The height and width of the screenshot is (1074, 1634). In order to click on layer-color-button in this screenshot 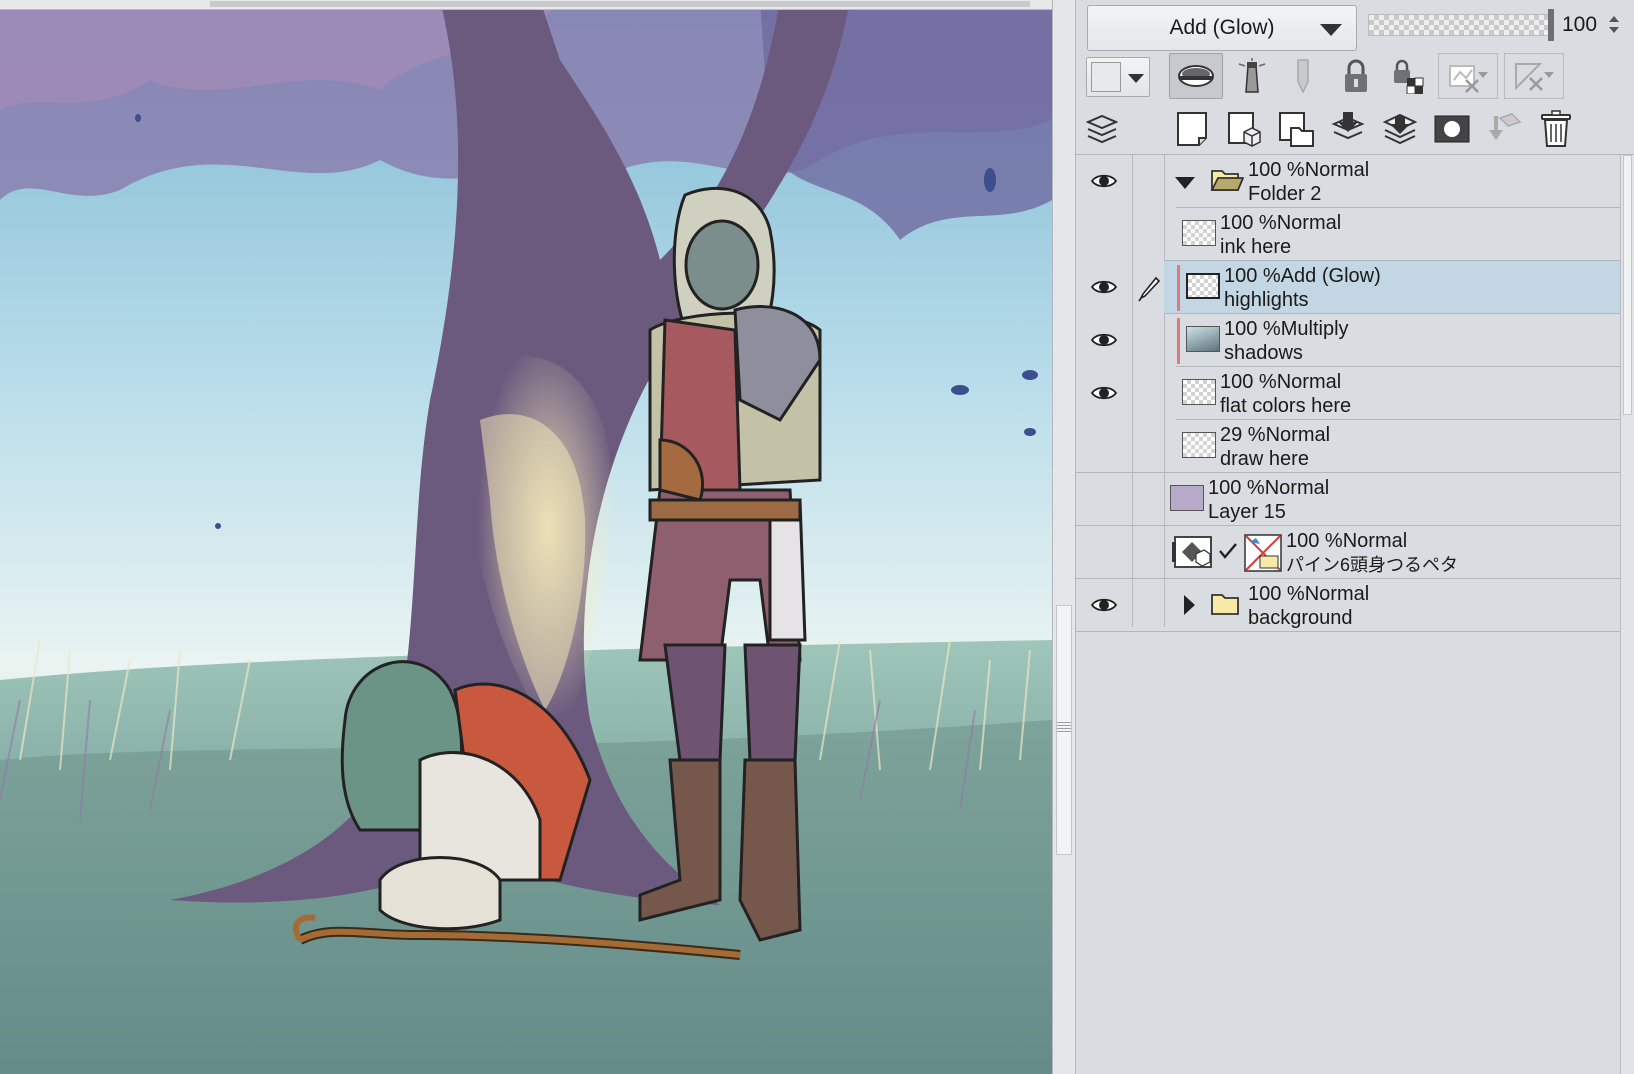, I will do `click(1118, 77)`.